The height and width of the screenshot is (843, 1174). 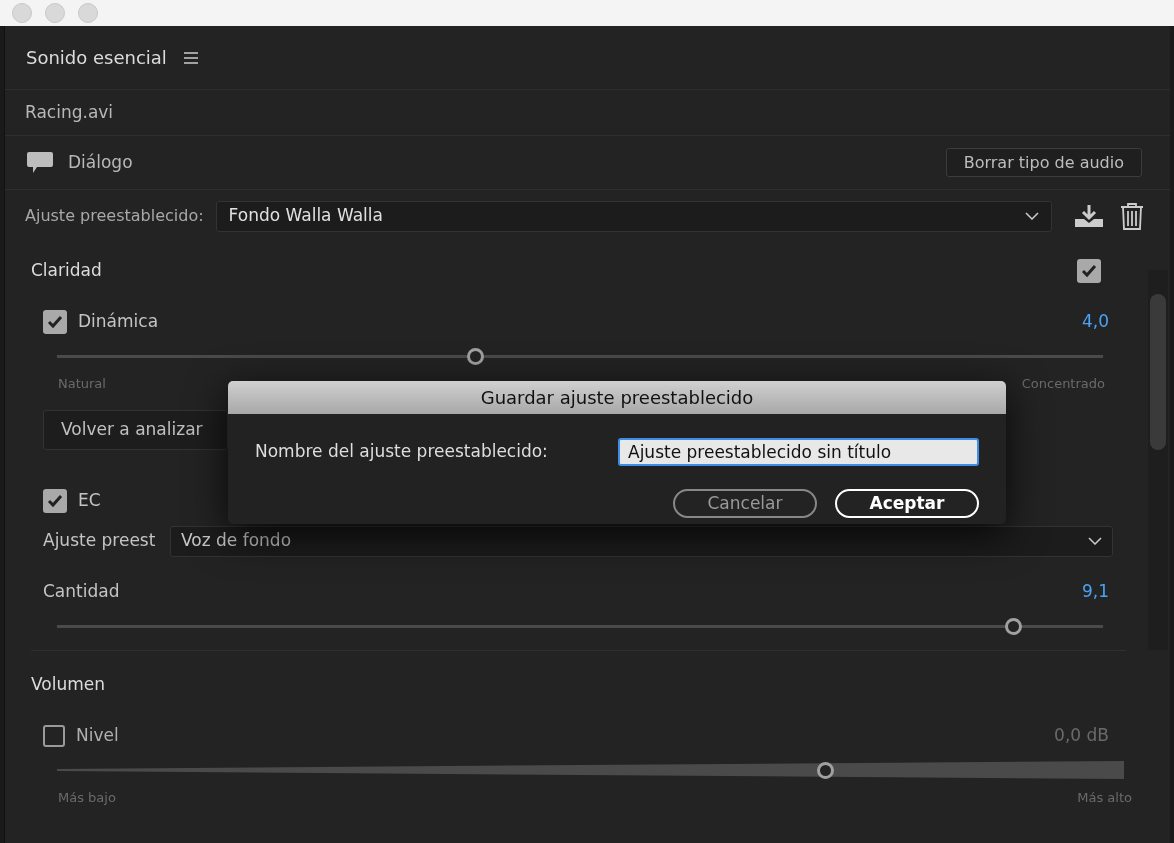 I want to click on section-title: Volumen, so click(x=68, y=685).